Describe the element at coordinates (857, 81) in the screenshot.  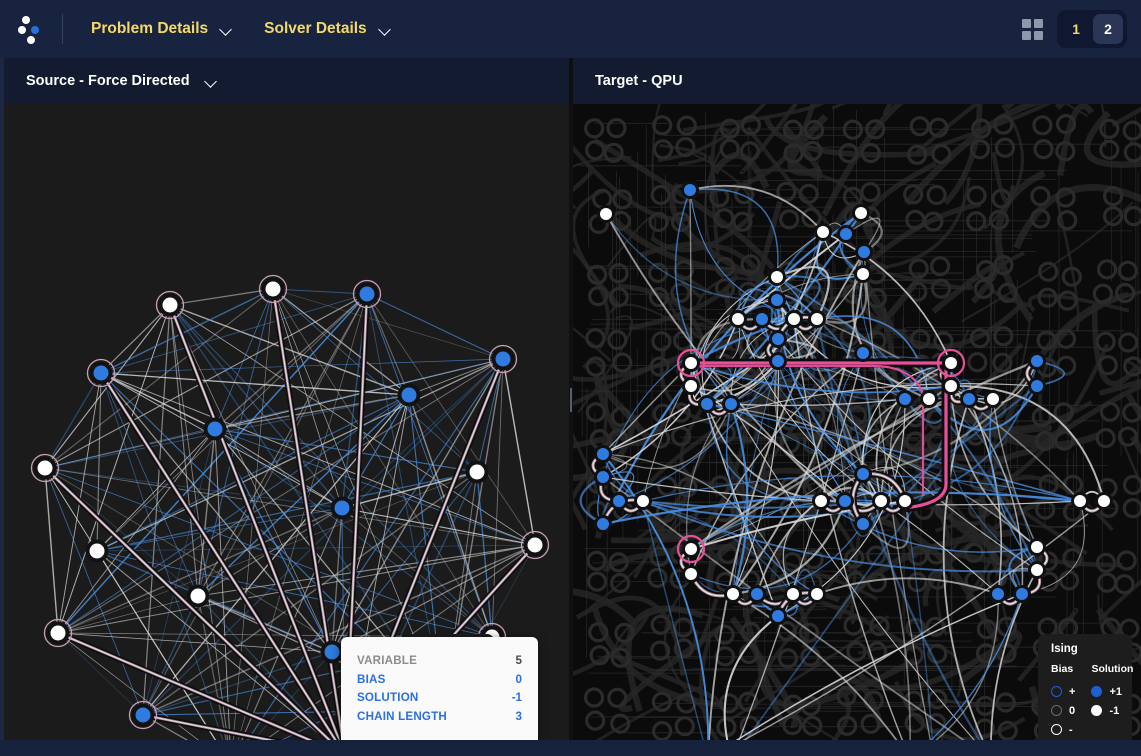
I see `panel-target-header: Target - QPU` at that location.